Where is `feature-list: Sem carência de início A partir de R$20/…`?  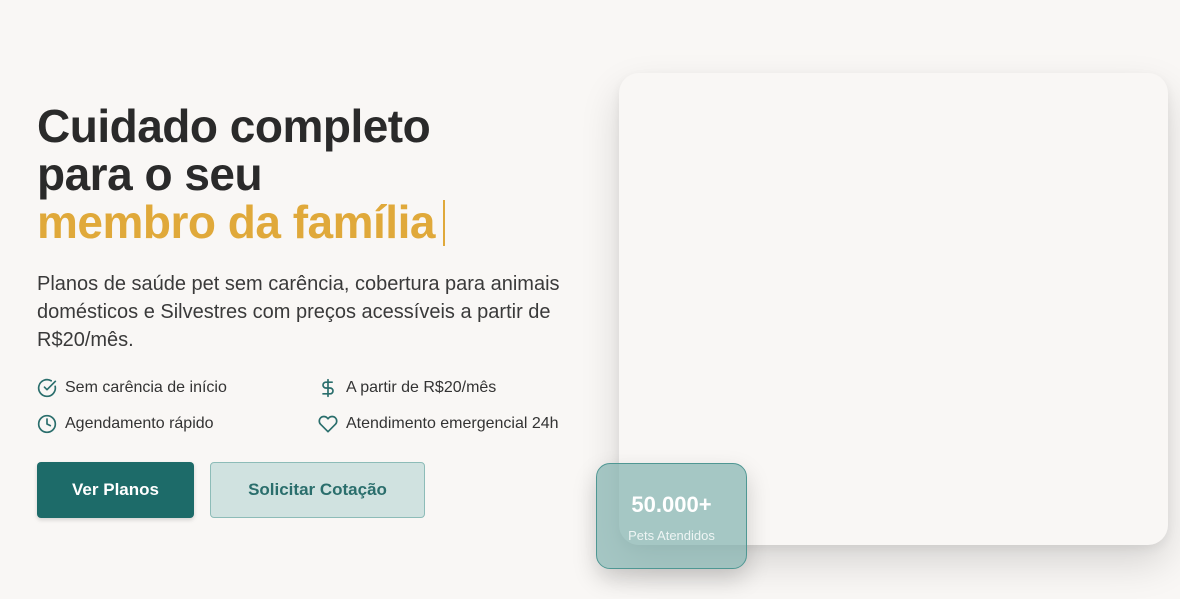
feature-list: Sem carência de início A partir de R$20/… is located at coordinates (317, 406).